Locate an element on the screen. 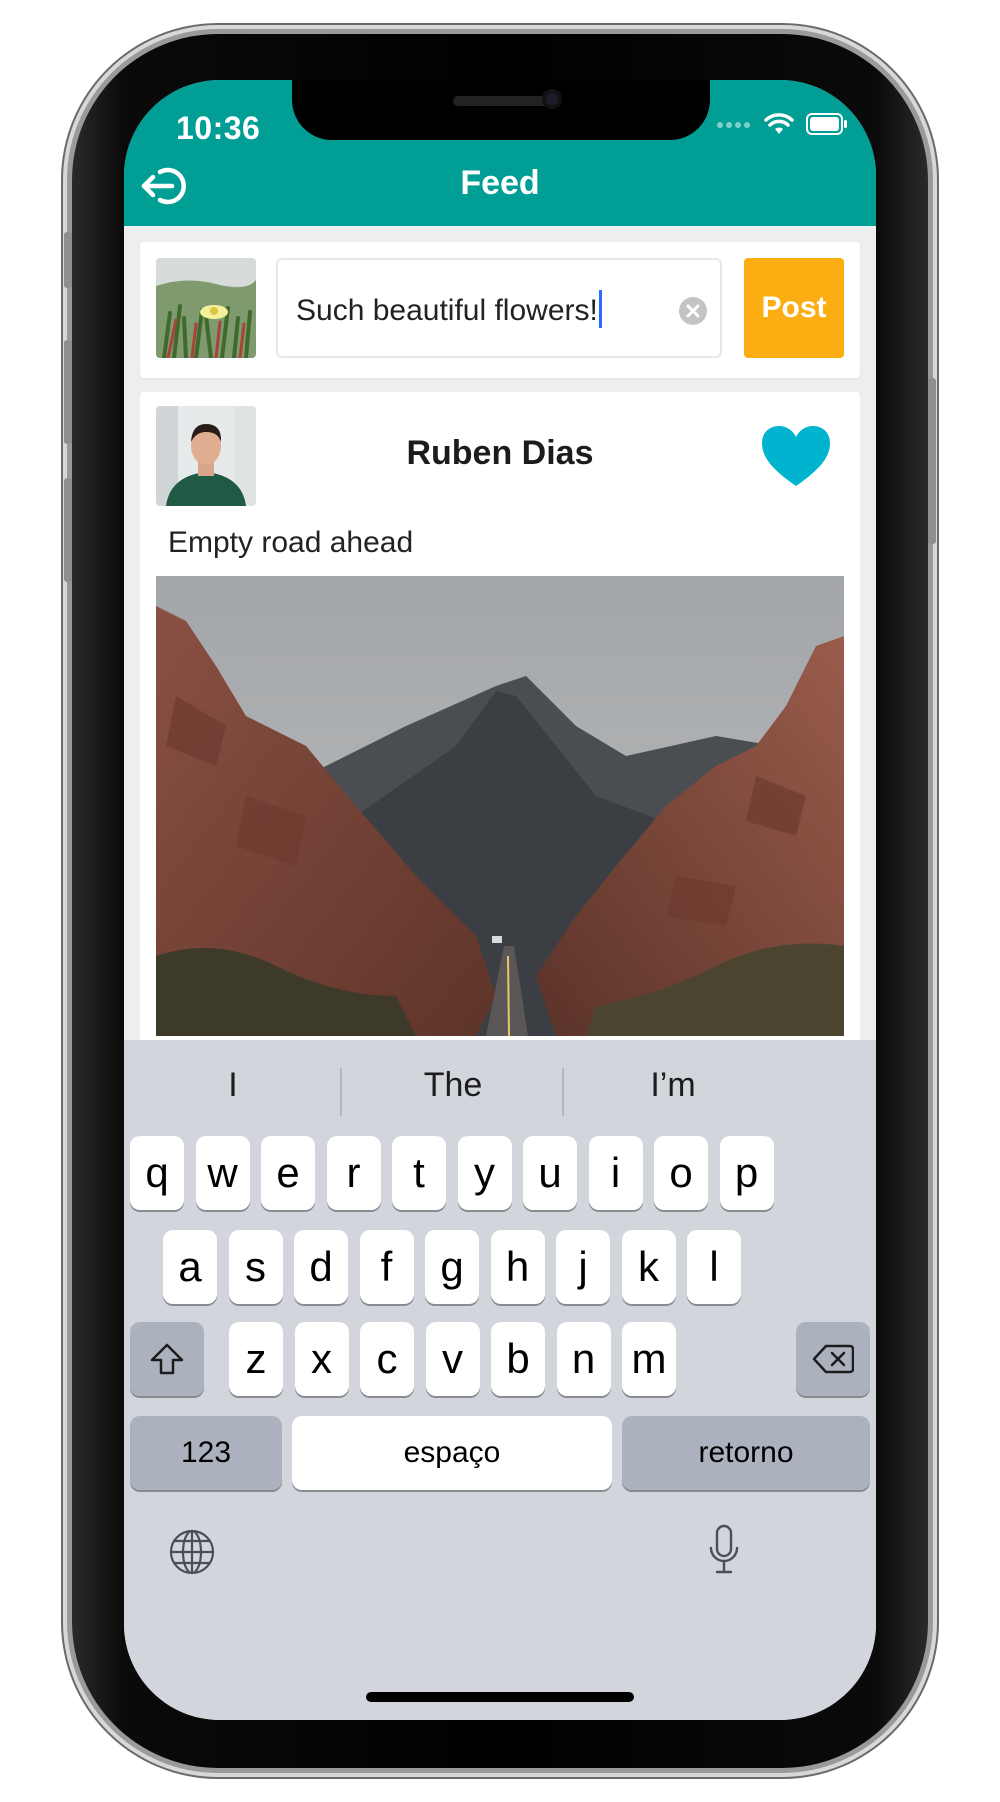 The height and width of the screenshot is (1802, 1000). key-p: p is located at coordinates (746, 1173).